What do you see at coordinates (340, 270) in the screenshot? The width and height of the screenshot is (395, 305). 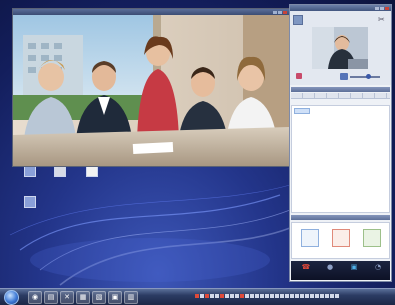 I see `call-controls: ☎ ● ▣ ◔` at bounding box center [340, 270].